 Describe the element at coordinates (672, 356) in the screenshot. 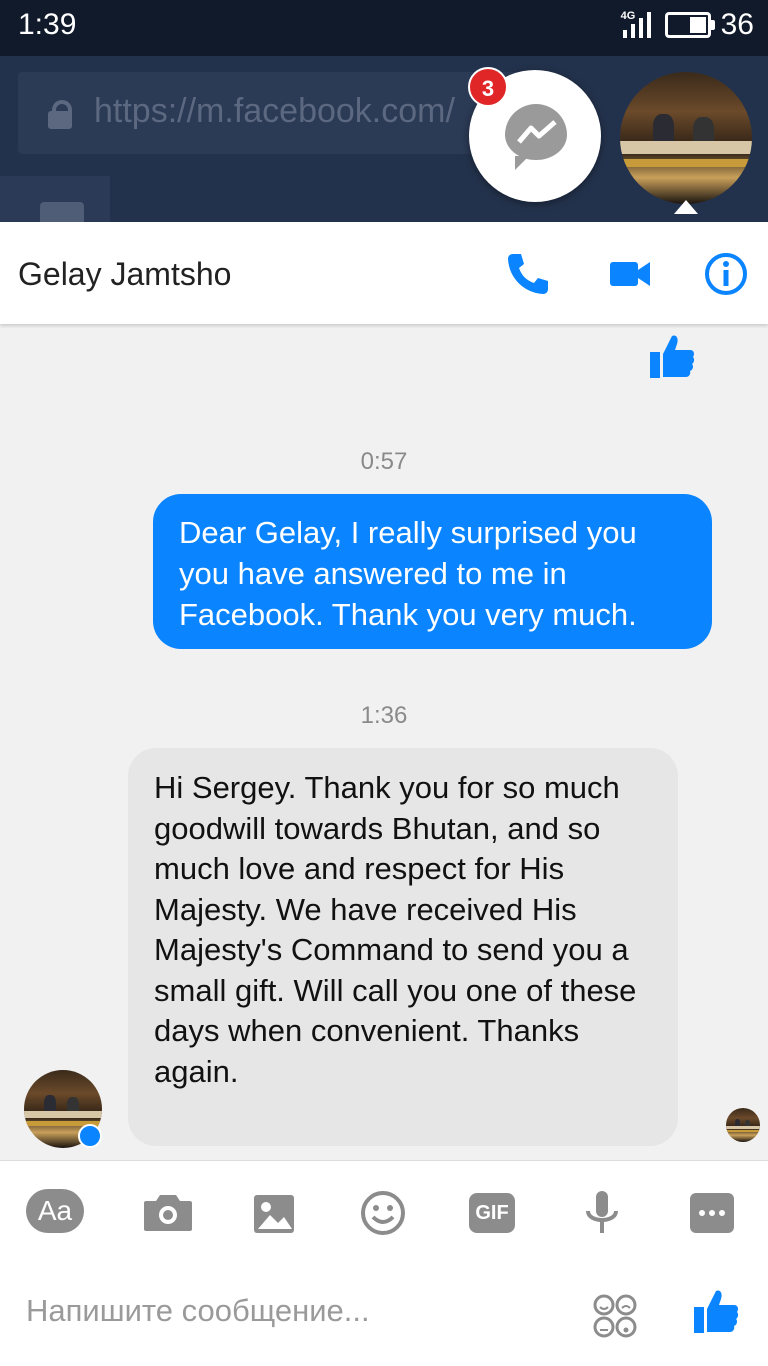

I see `thumbs-up-icon` at that location.